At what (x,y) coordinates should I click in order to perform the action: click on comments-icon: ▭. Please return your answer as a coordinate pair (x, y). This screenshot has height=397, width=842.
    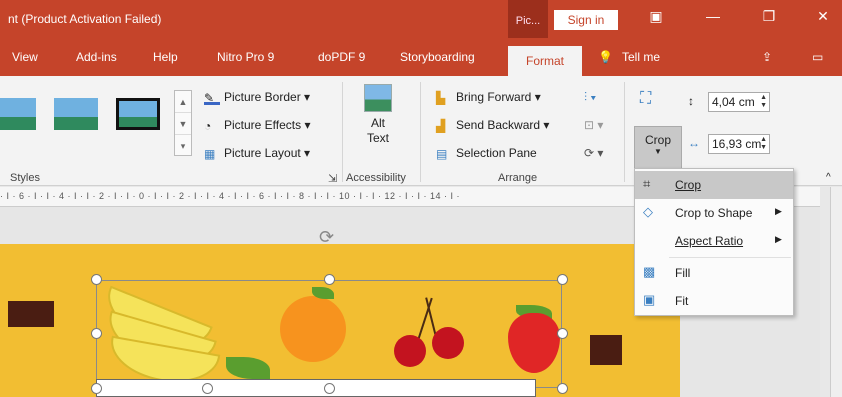
    Looking at the image, I should click on (817, 57).